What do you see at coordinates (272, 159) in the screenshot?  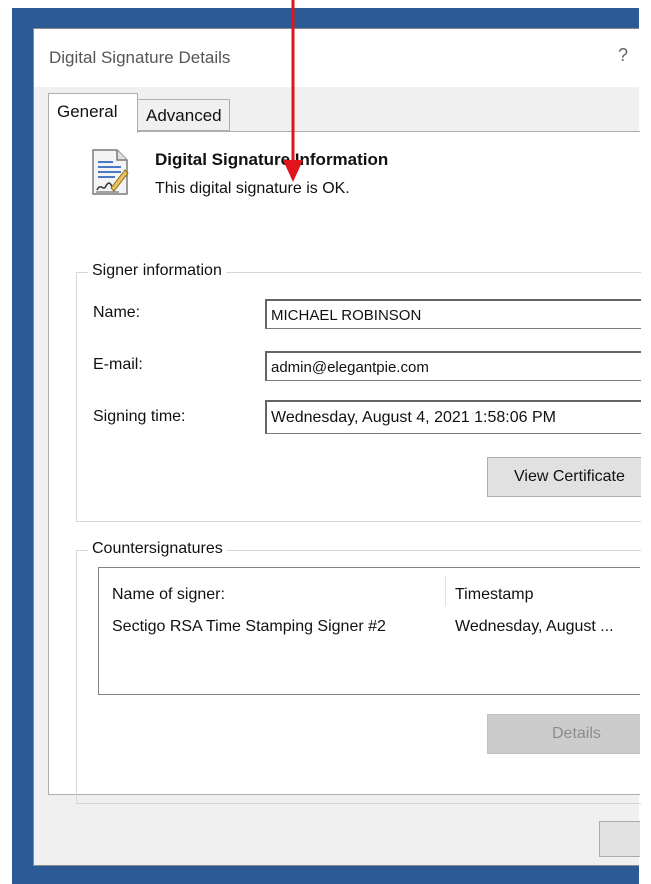 I see `info-title: Digital Signature Information` at bounding box center [272, 159].